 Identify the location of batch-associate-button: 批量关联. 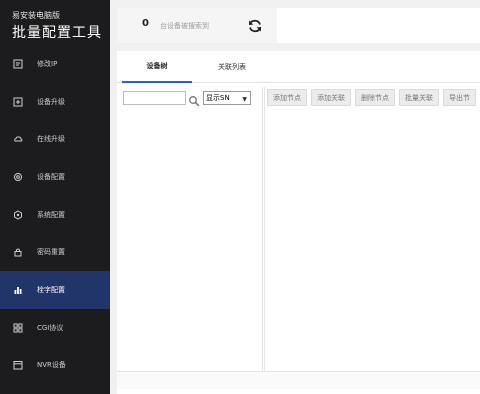
(419, 97).